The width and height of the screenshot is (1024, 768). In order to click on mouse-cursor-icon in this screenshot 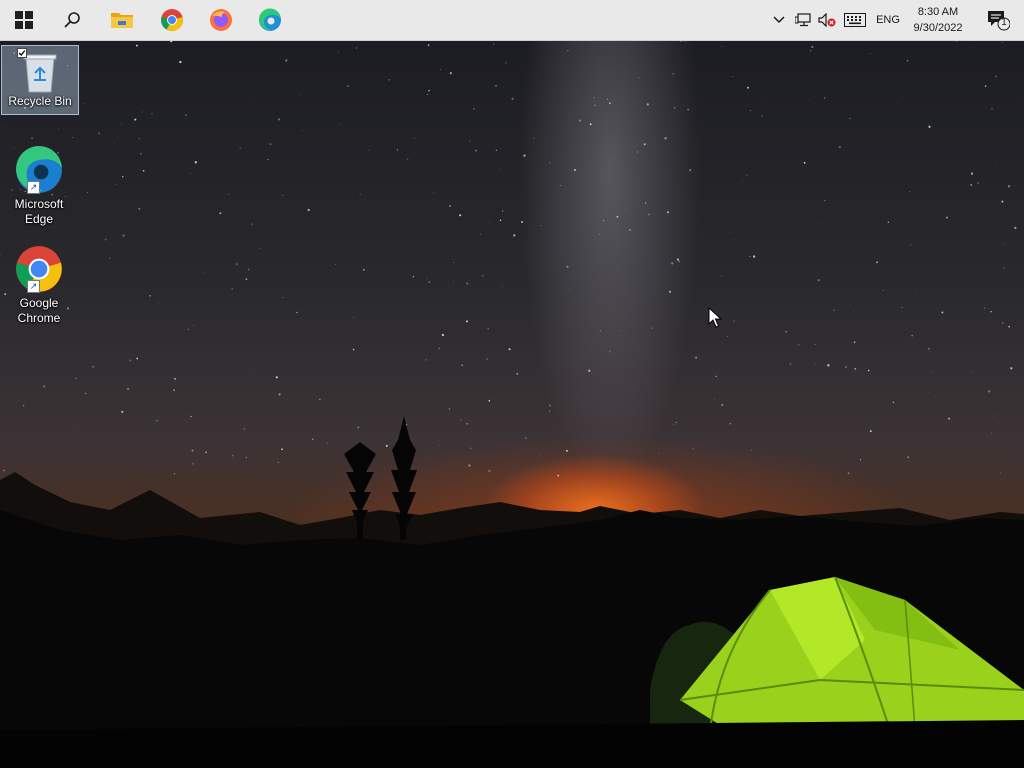, I will do `click(715, 317)`.